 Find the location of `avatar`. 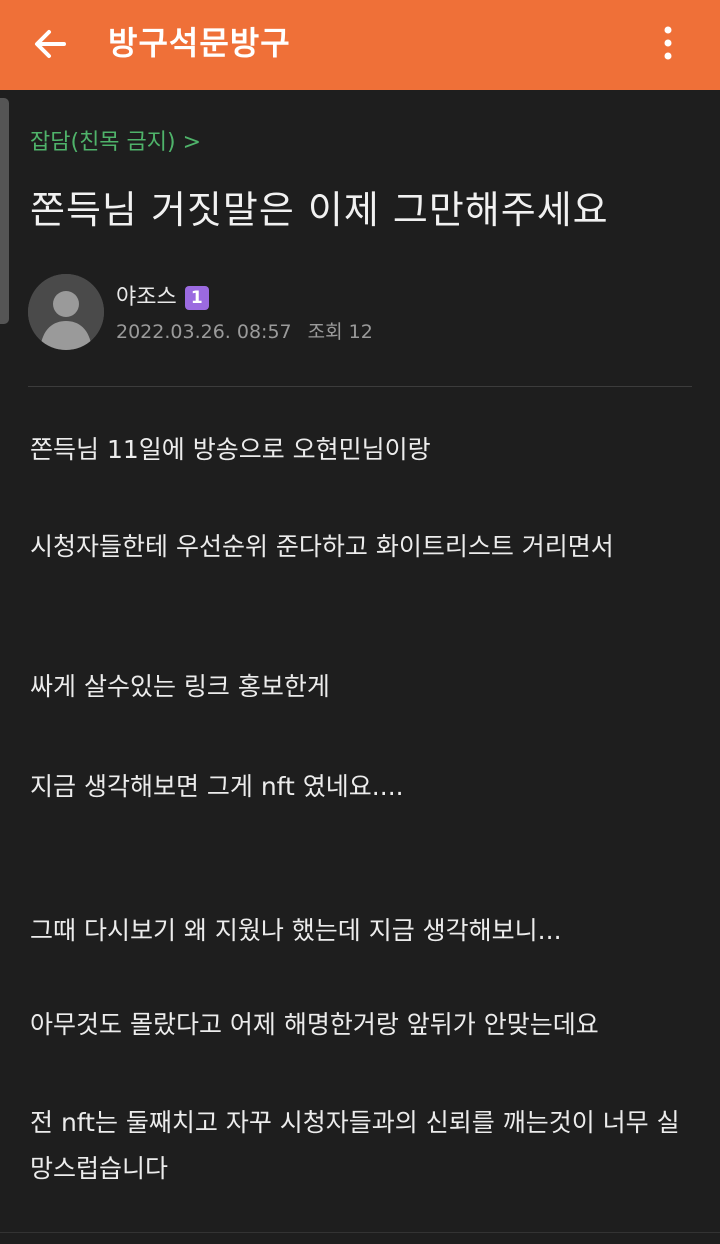

avatar is located at coordinates (66, 312).